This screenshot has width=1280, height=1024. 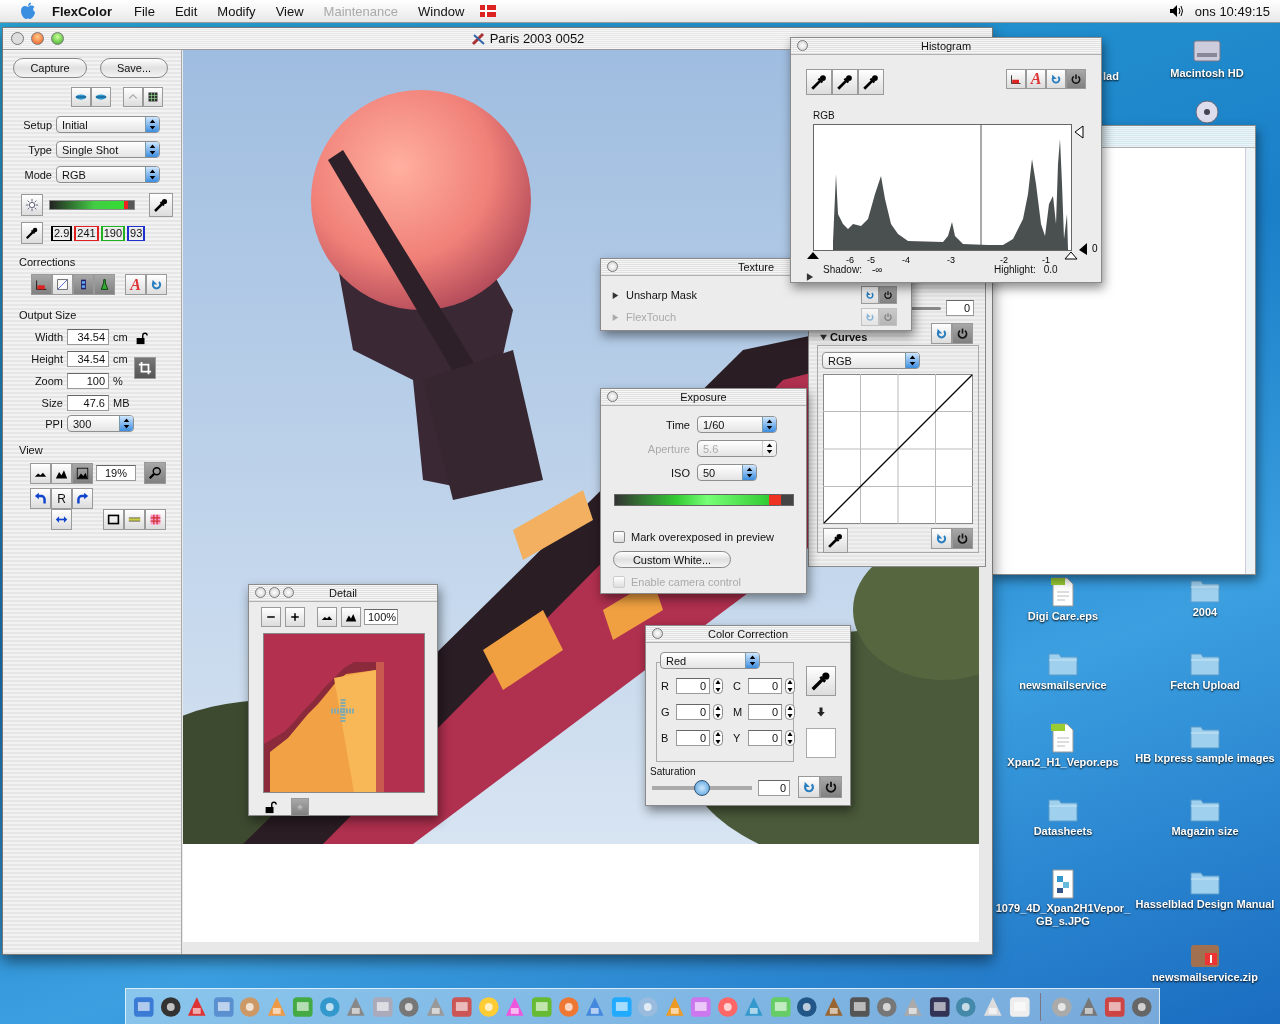 I want to click on select-field: Single Shot, so click(x=108, y=149).